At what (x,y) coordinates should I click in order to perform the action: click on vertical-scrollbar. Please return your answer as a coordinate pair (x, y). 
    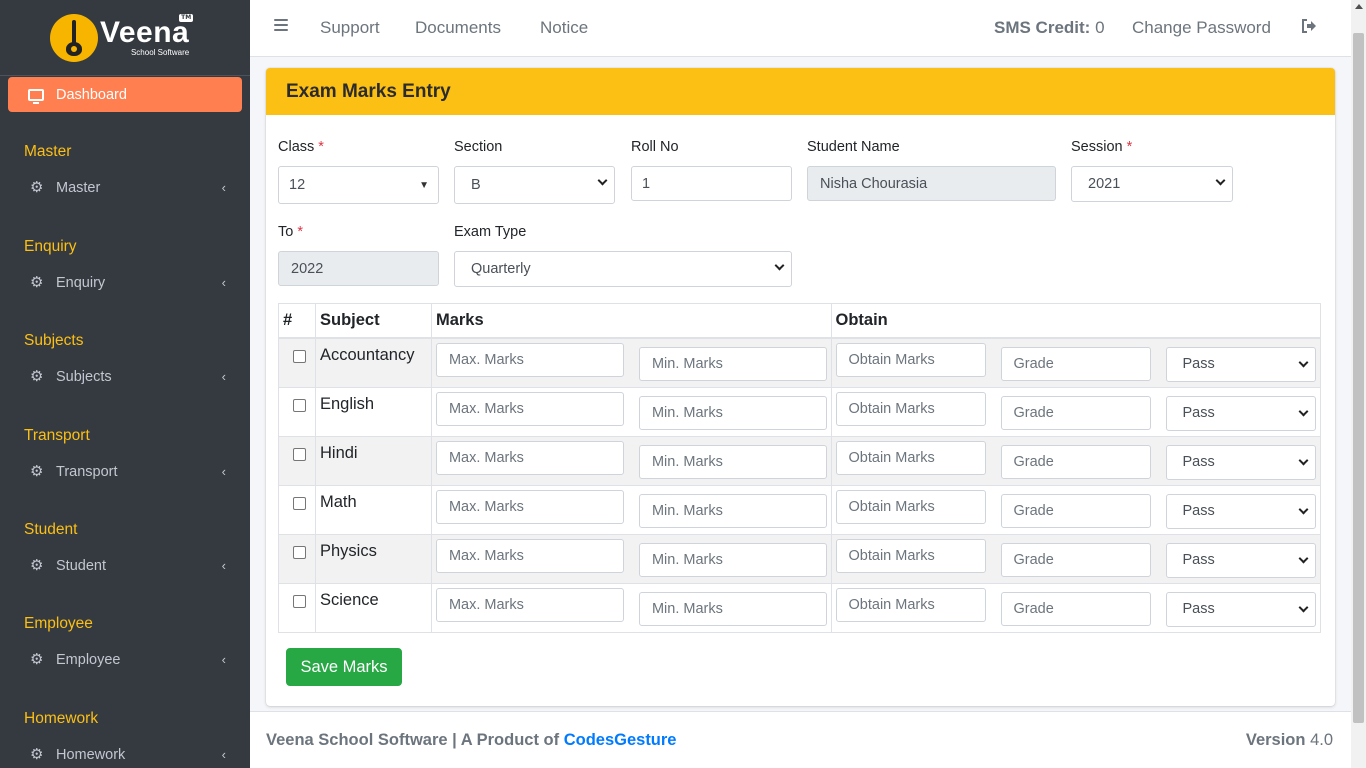
    Looking at the image, I should click on (1358, 384).